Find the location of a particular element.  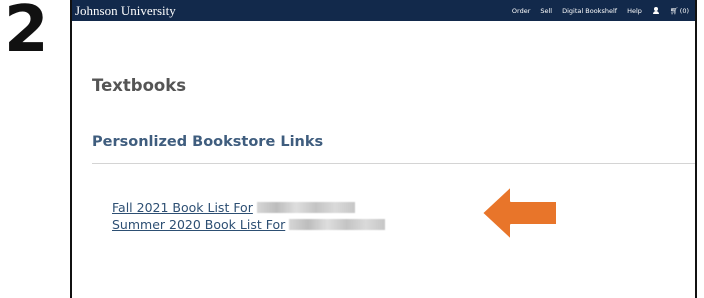

arrow-icon is located at coordinates (519, 213).